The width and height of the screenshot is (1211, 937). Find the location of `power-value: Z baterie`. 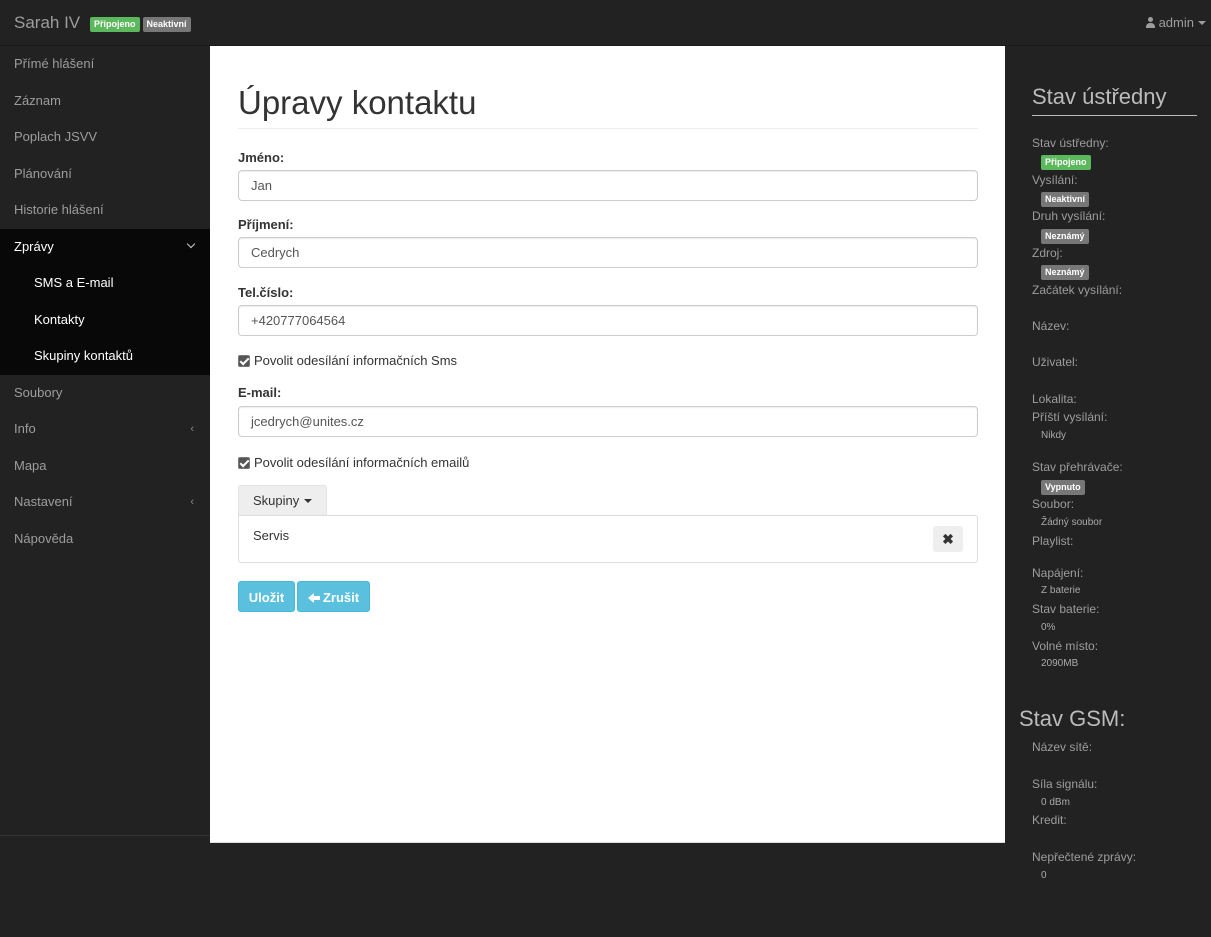

power-value: Z baterie is located at coordinates (1061, 590).